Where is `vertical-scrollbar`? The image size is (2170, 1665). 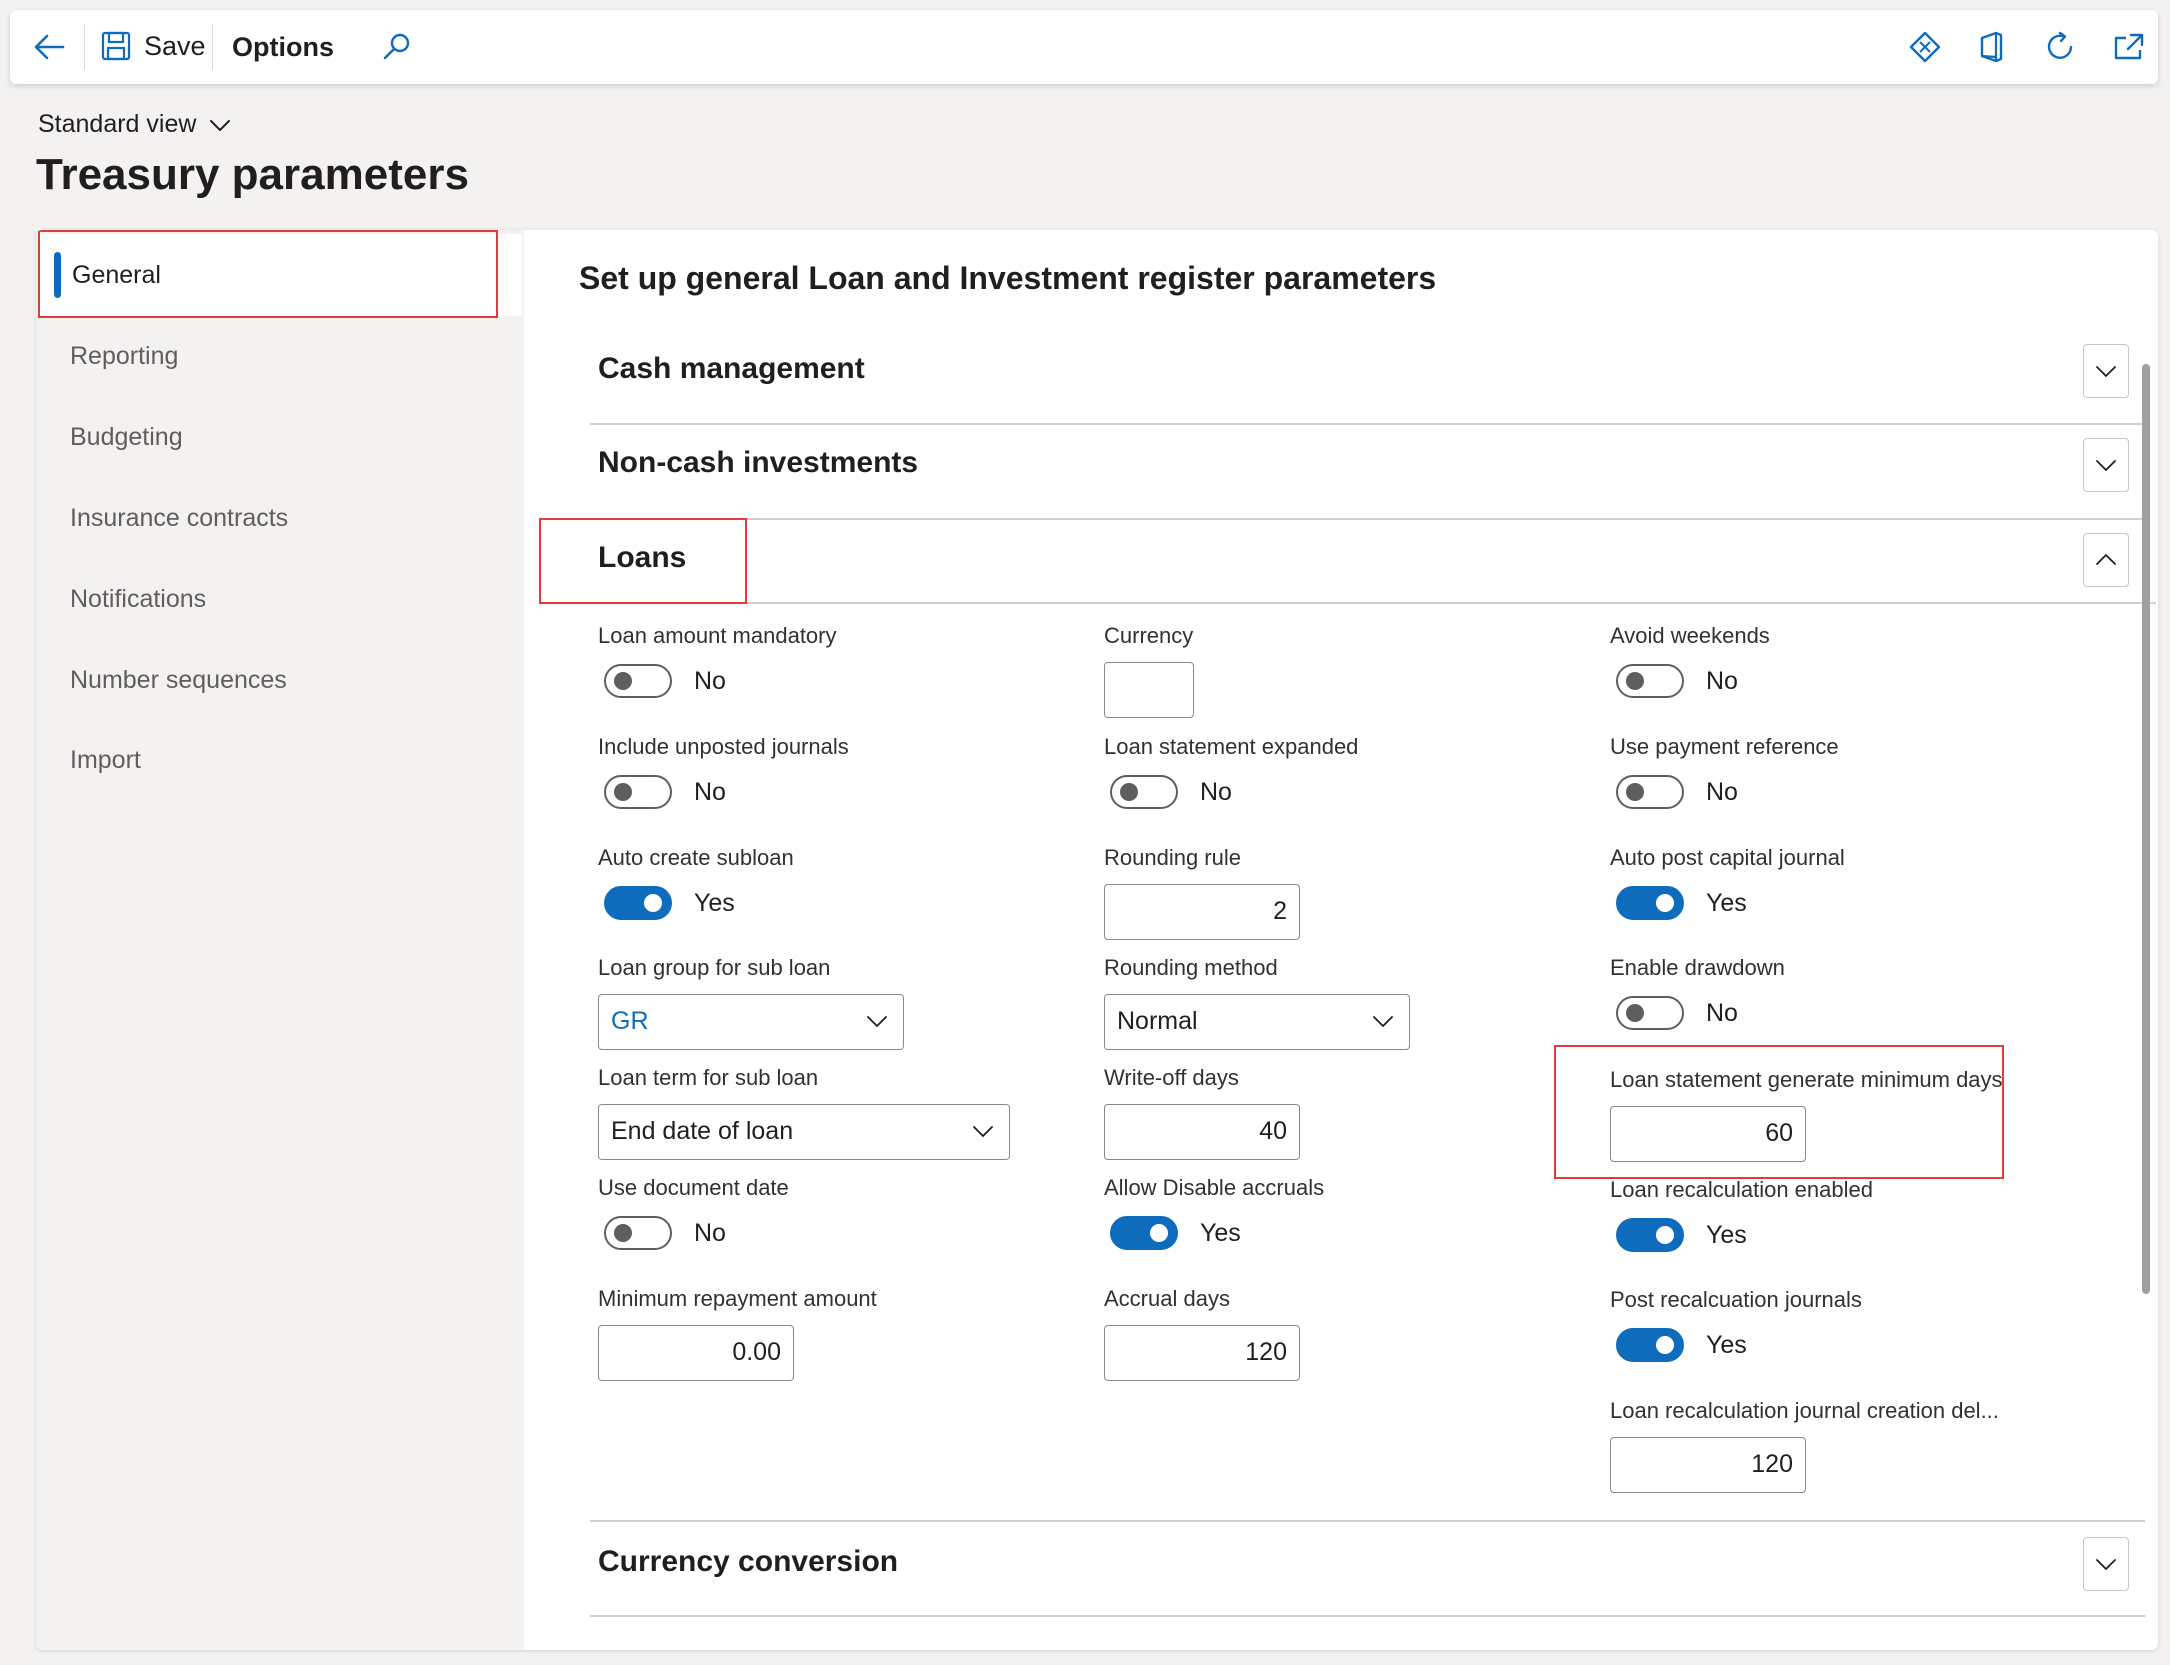
vertical-scrollbar is located at coordinates (2146, 829).